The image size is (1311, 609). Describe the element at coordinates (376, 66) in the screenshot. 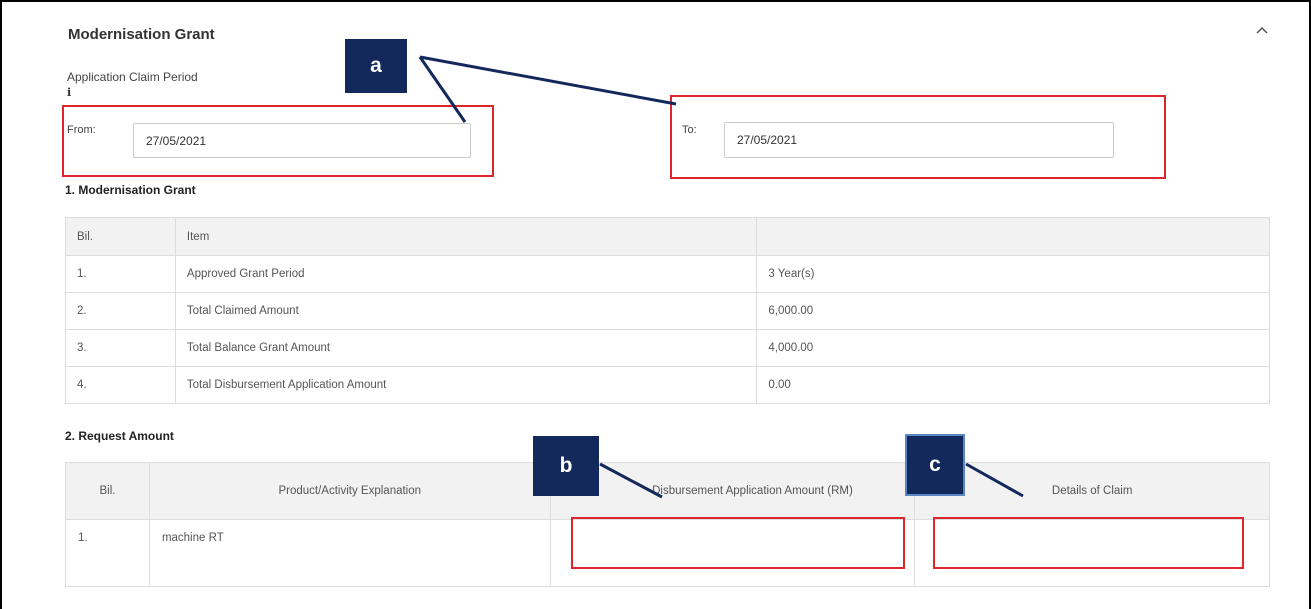

I see `callout-a: a` at that location.